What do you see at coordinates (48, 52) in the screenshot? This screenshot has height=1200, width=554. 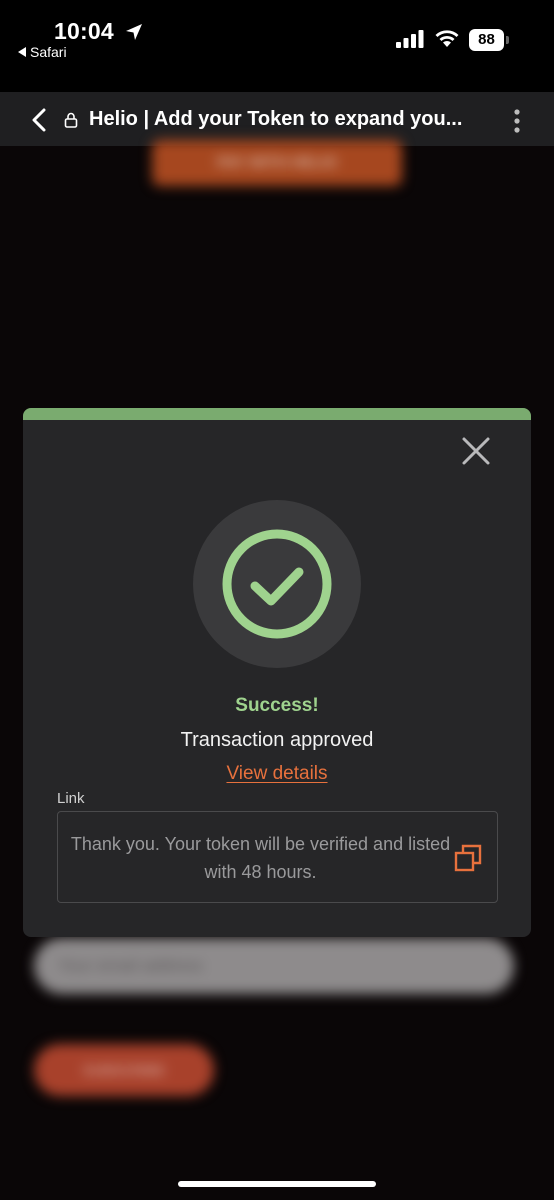 I see `back-app-label: Safari` at bounding box center [48, 52].